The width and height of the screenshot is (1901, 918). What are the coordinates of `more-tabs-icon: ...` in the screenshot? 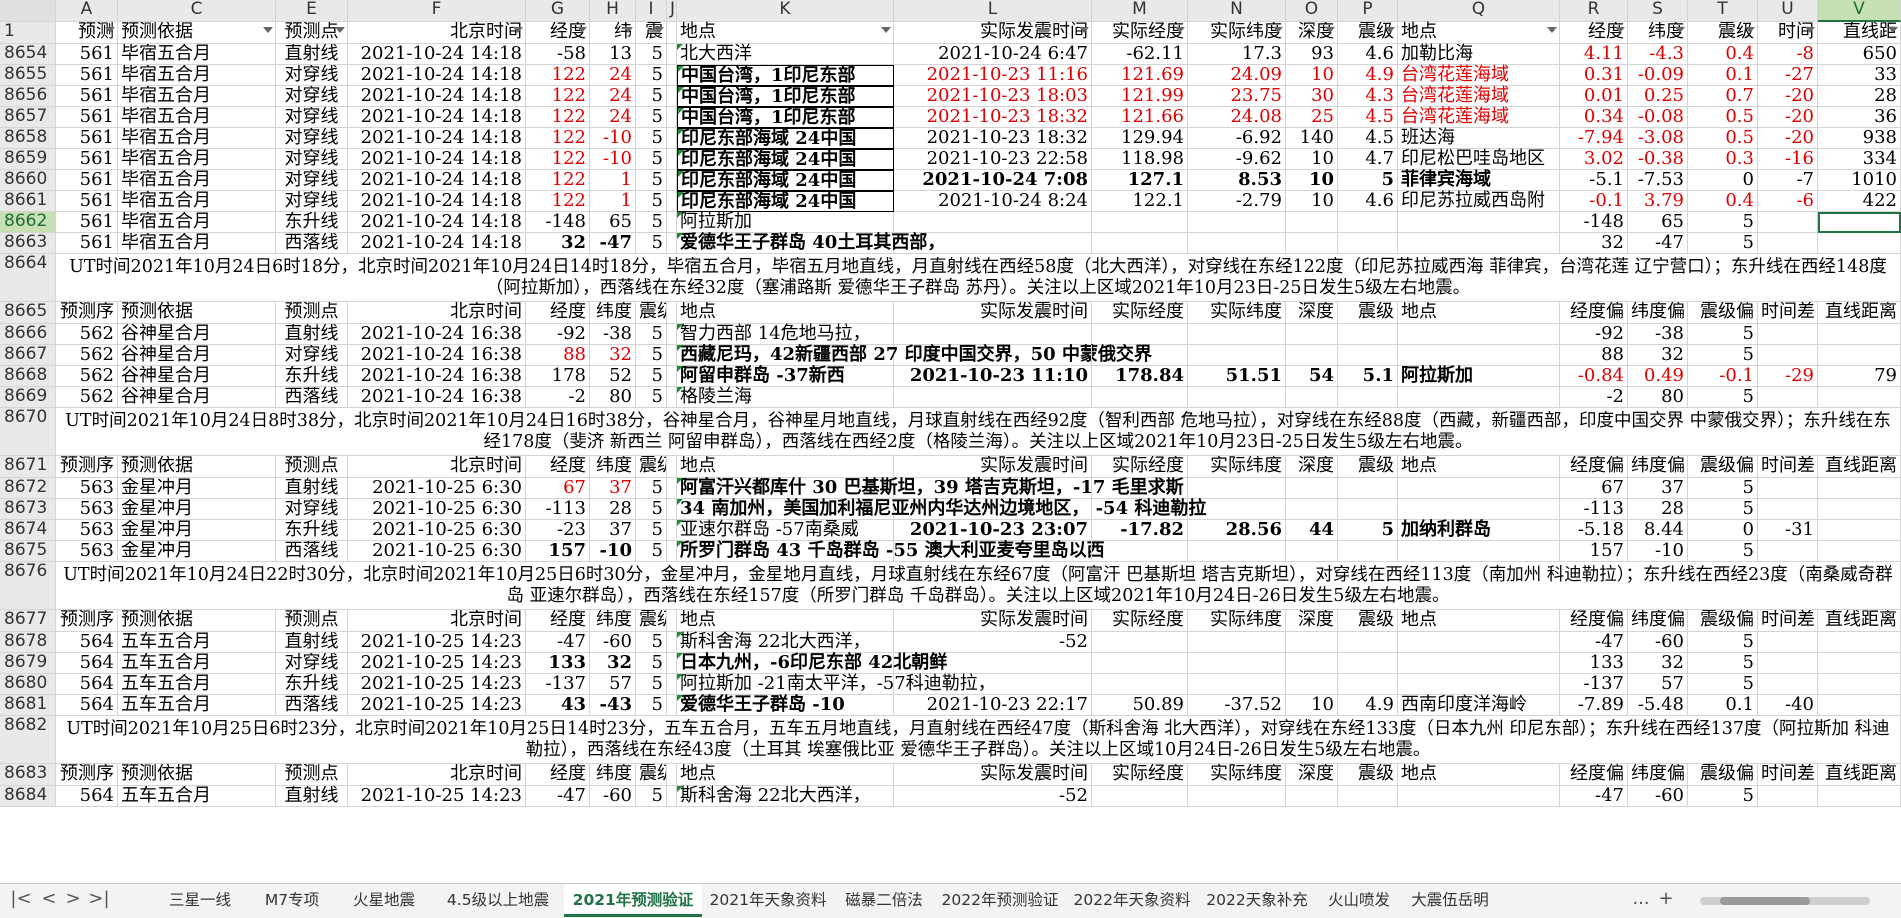 It's located at (1641, 898).